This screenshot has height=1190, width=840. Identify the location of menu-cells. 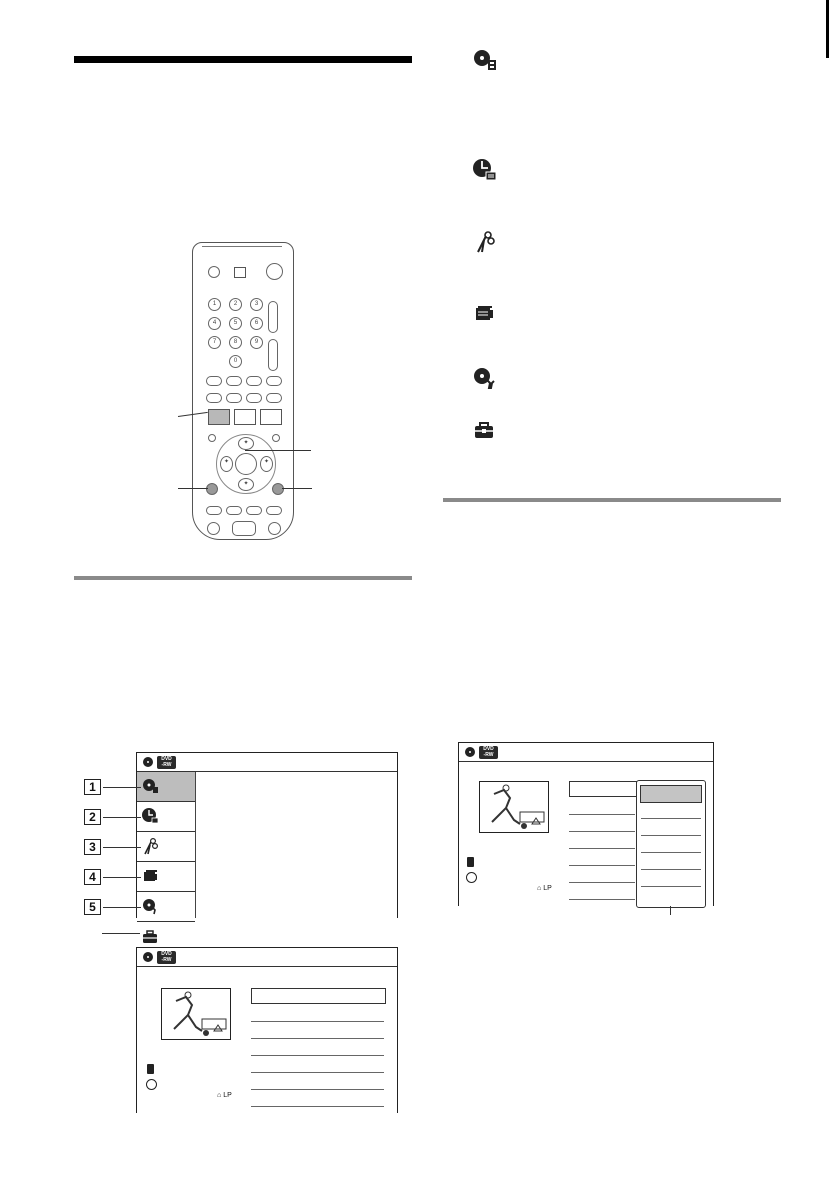
(166, 862).